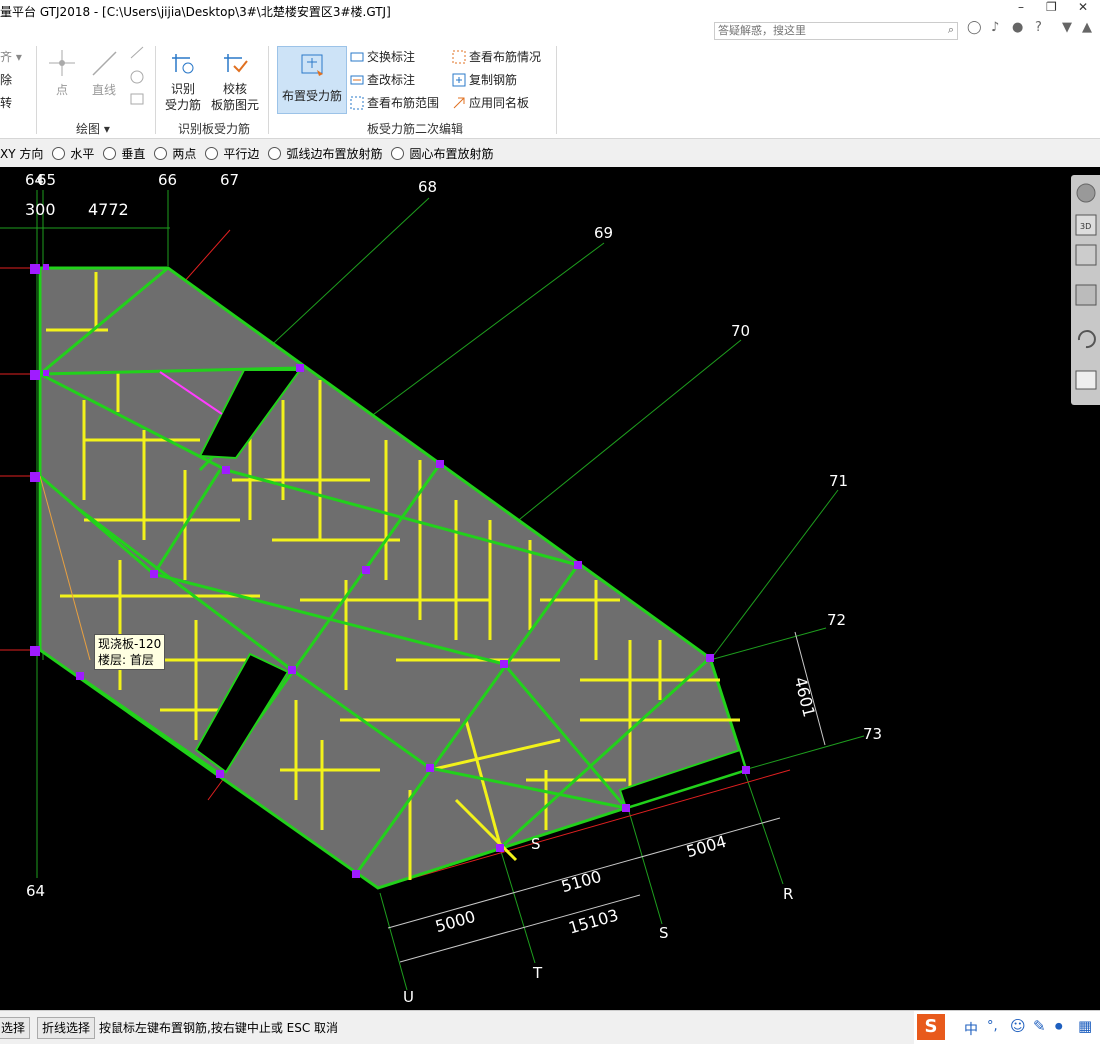 This screenshot has width=1100, height=1044. Describe the element at coordinates (15, 1028) in the screenshot. I see `select-button: 选择` at that location.